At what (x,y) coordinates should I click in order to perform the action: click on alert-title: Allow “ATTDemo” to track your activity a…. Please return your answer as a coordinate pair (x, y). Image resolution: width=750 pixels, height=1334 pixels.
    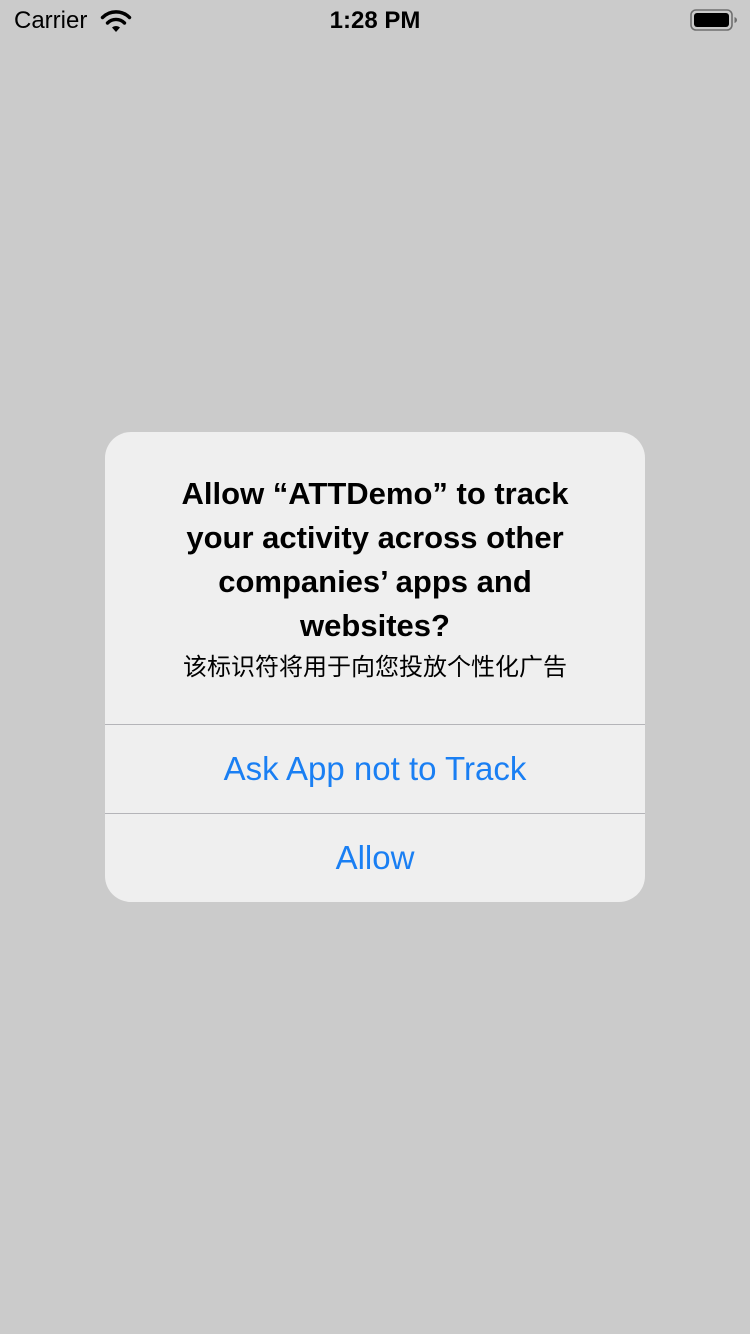
    Looking at the image, I should click on (375, 559).